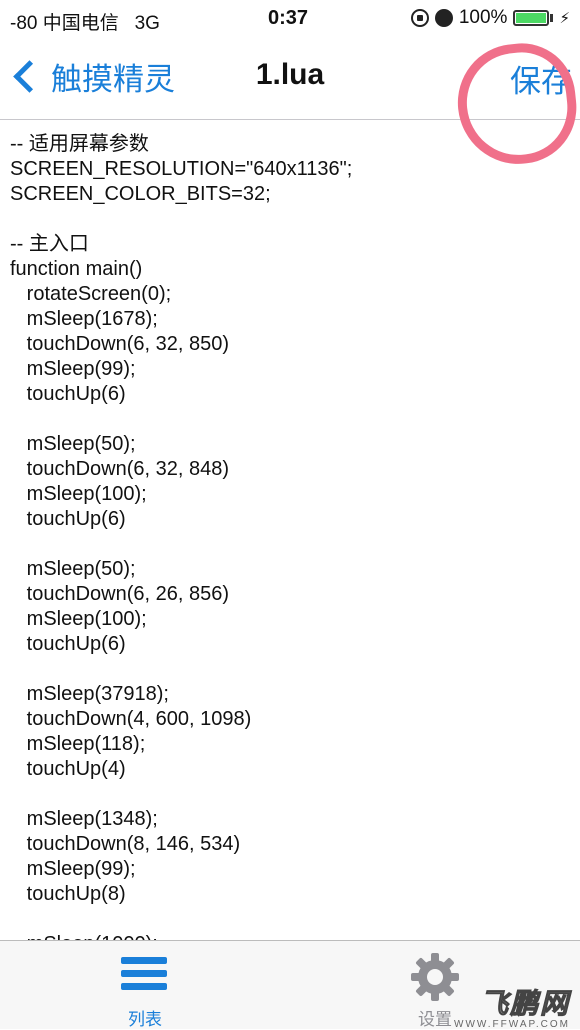  What do you see at coordinates (120, 594) in the screenshot?
I see `code-line: touchDown(6, 26, 856)` at bounding box center [120, 594].